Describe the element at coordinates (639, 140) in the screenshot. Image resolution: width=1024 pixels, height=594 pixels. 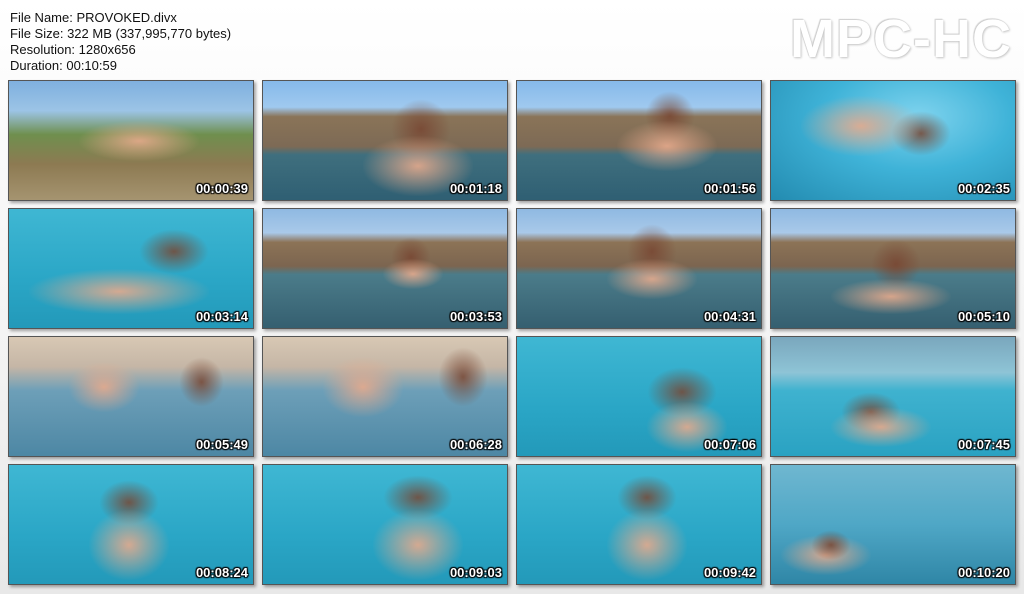
I see `thumbnail: 00:01:56` at that location.